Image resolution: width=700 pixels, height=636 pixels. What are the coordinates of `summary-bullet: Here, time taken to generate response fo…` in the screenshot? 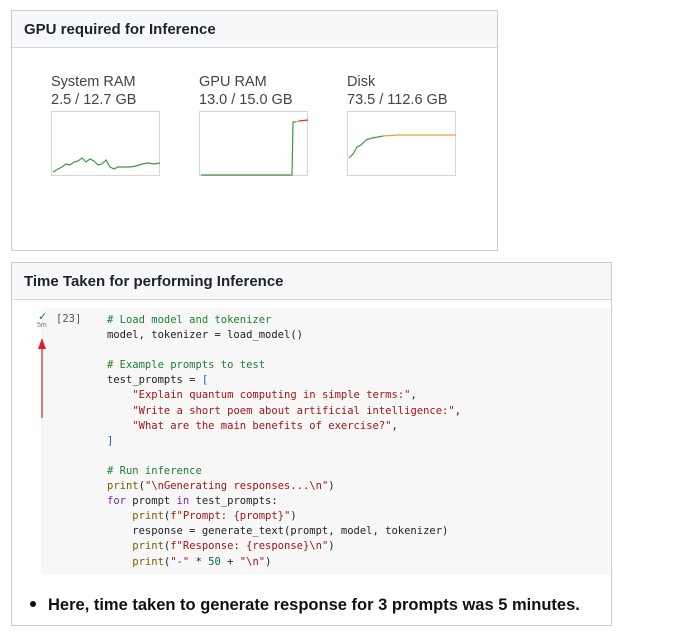 It's located at (305, 605).